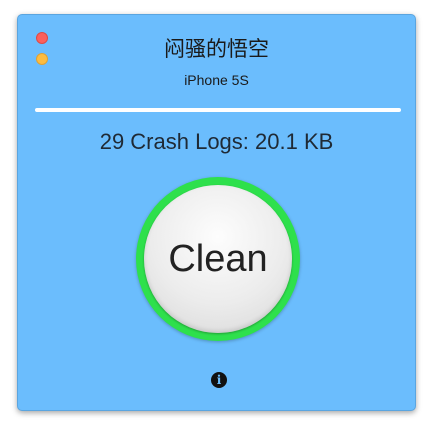 The height and width of the screenshot is (434, 434). Describe the element at coordinates (218, 110) in the screenshot. I see `divider` at that location.